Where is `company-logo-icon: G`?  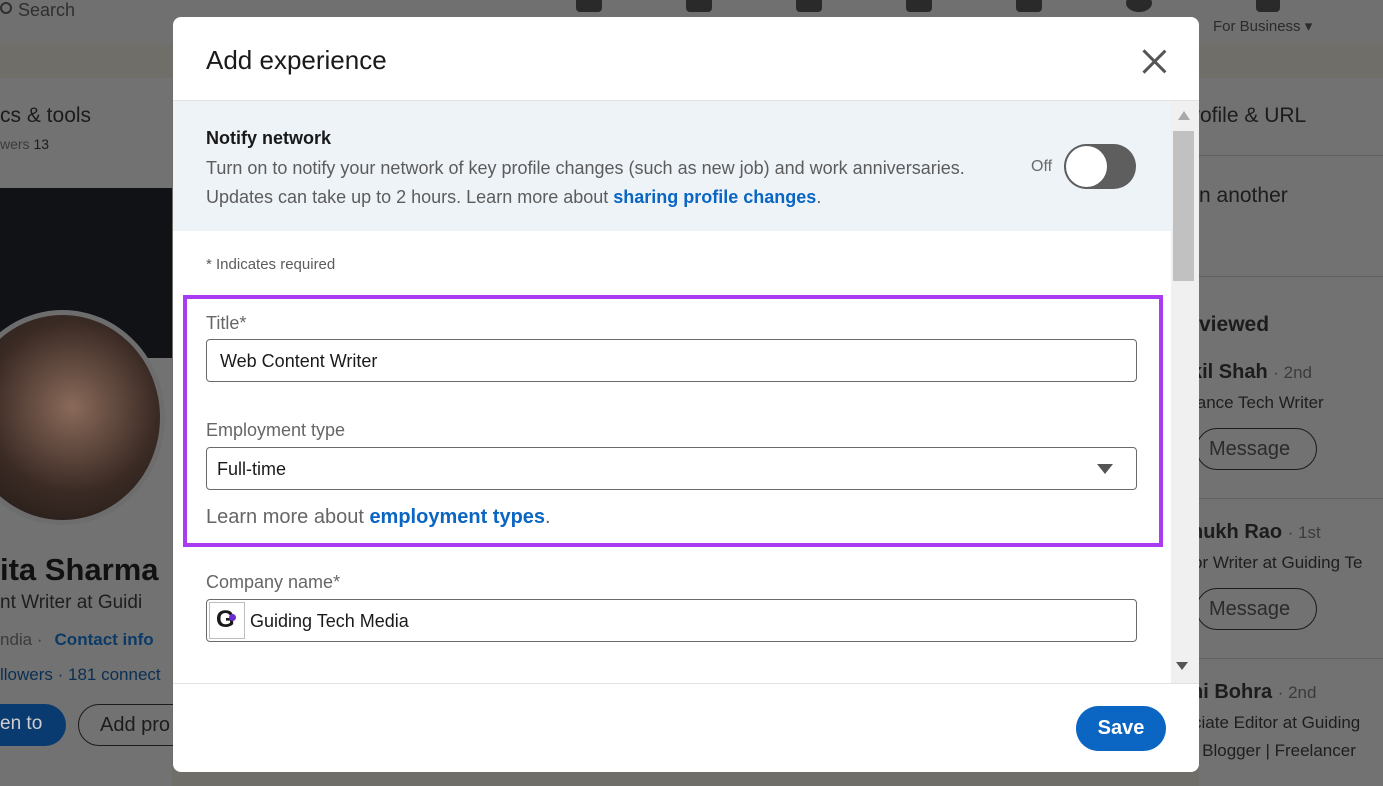 company-logo-icon: G is located at coordinates (227, 620).